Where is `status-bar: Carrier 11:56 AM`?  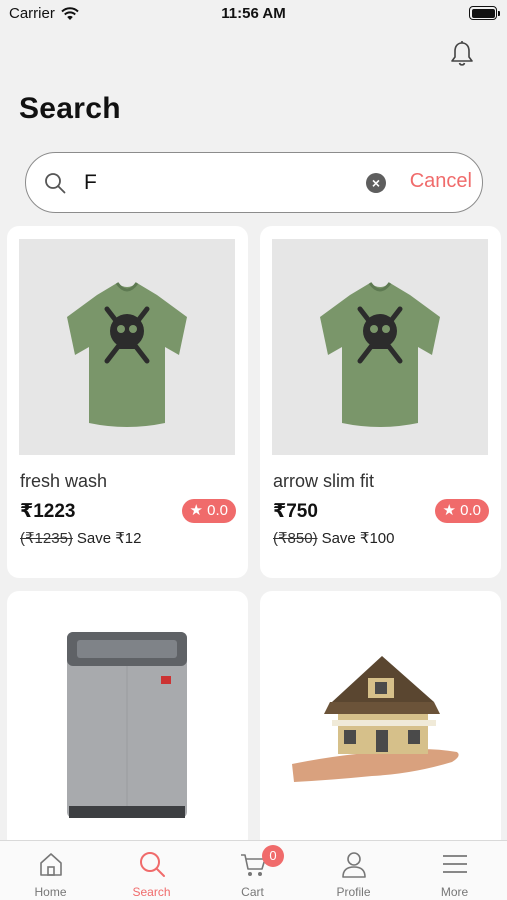 status-bar: Carrier 11:56 AM is located at coordinates (253, 14).